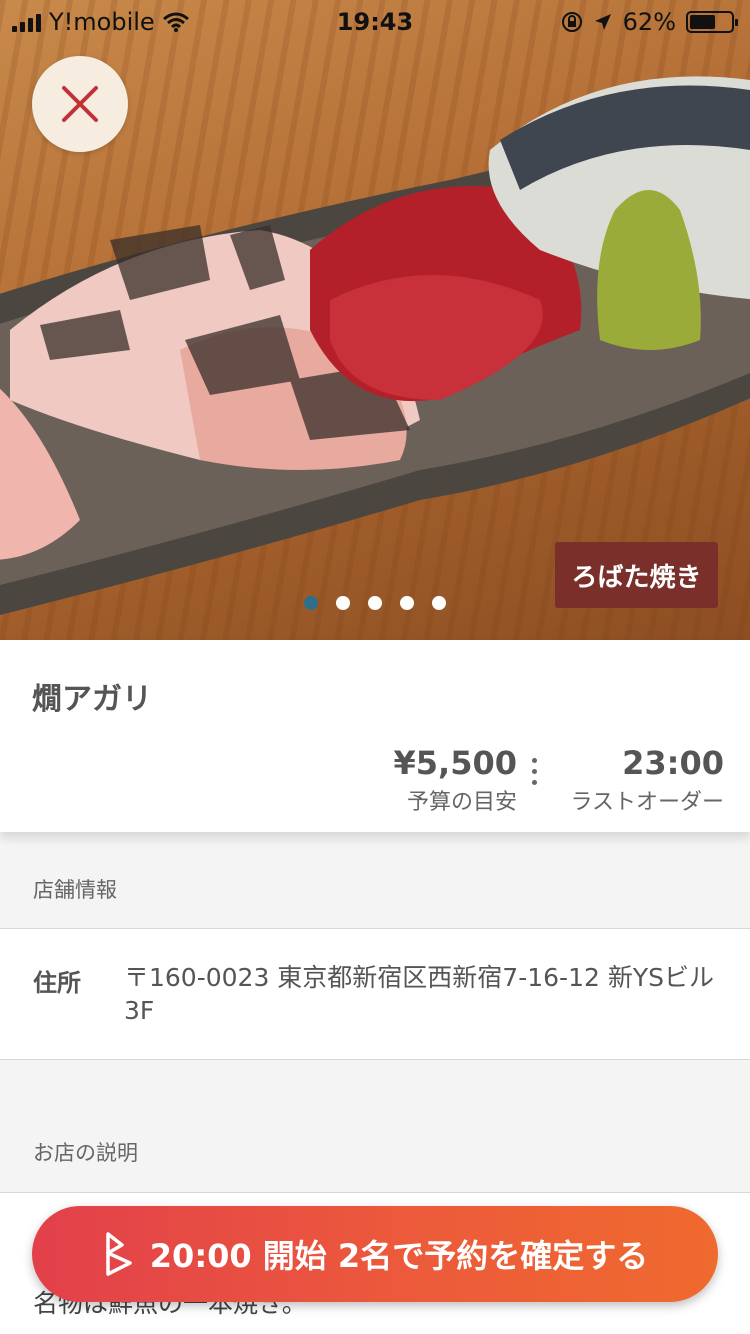  I want to click on separator-dots, so click(534, 771).